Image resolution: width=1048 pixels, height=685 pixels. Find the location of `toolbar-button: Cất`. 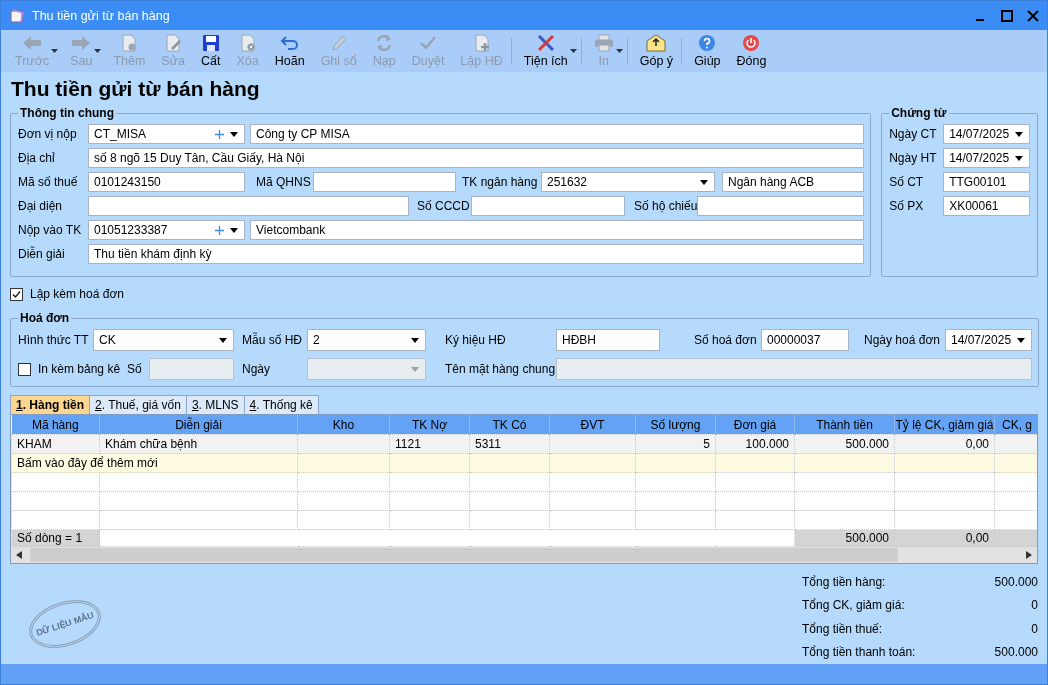

toolbar-button: Cất is located at coordinates (211, 51).